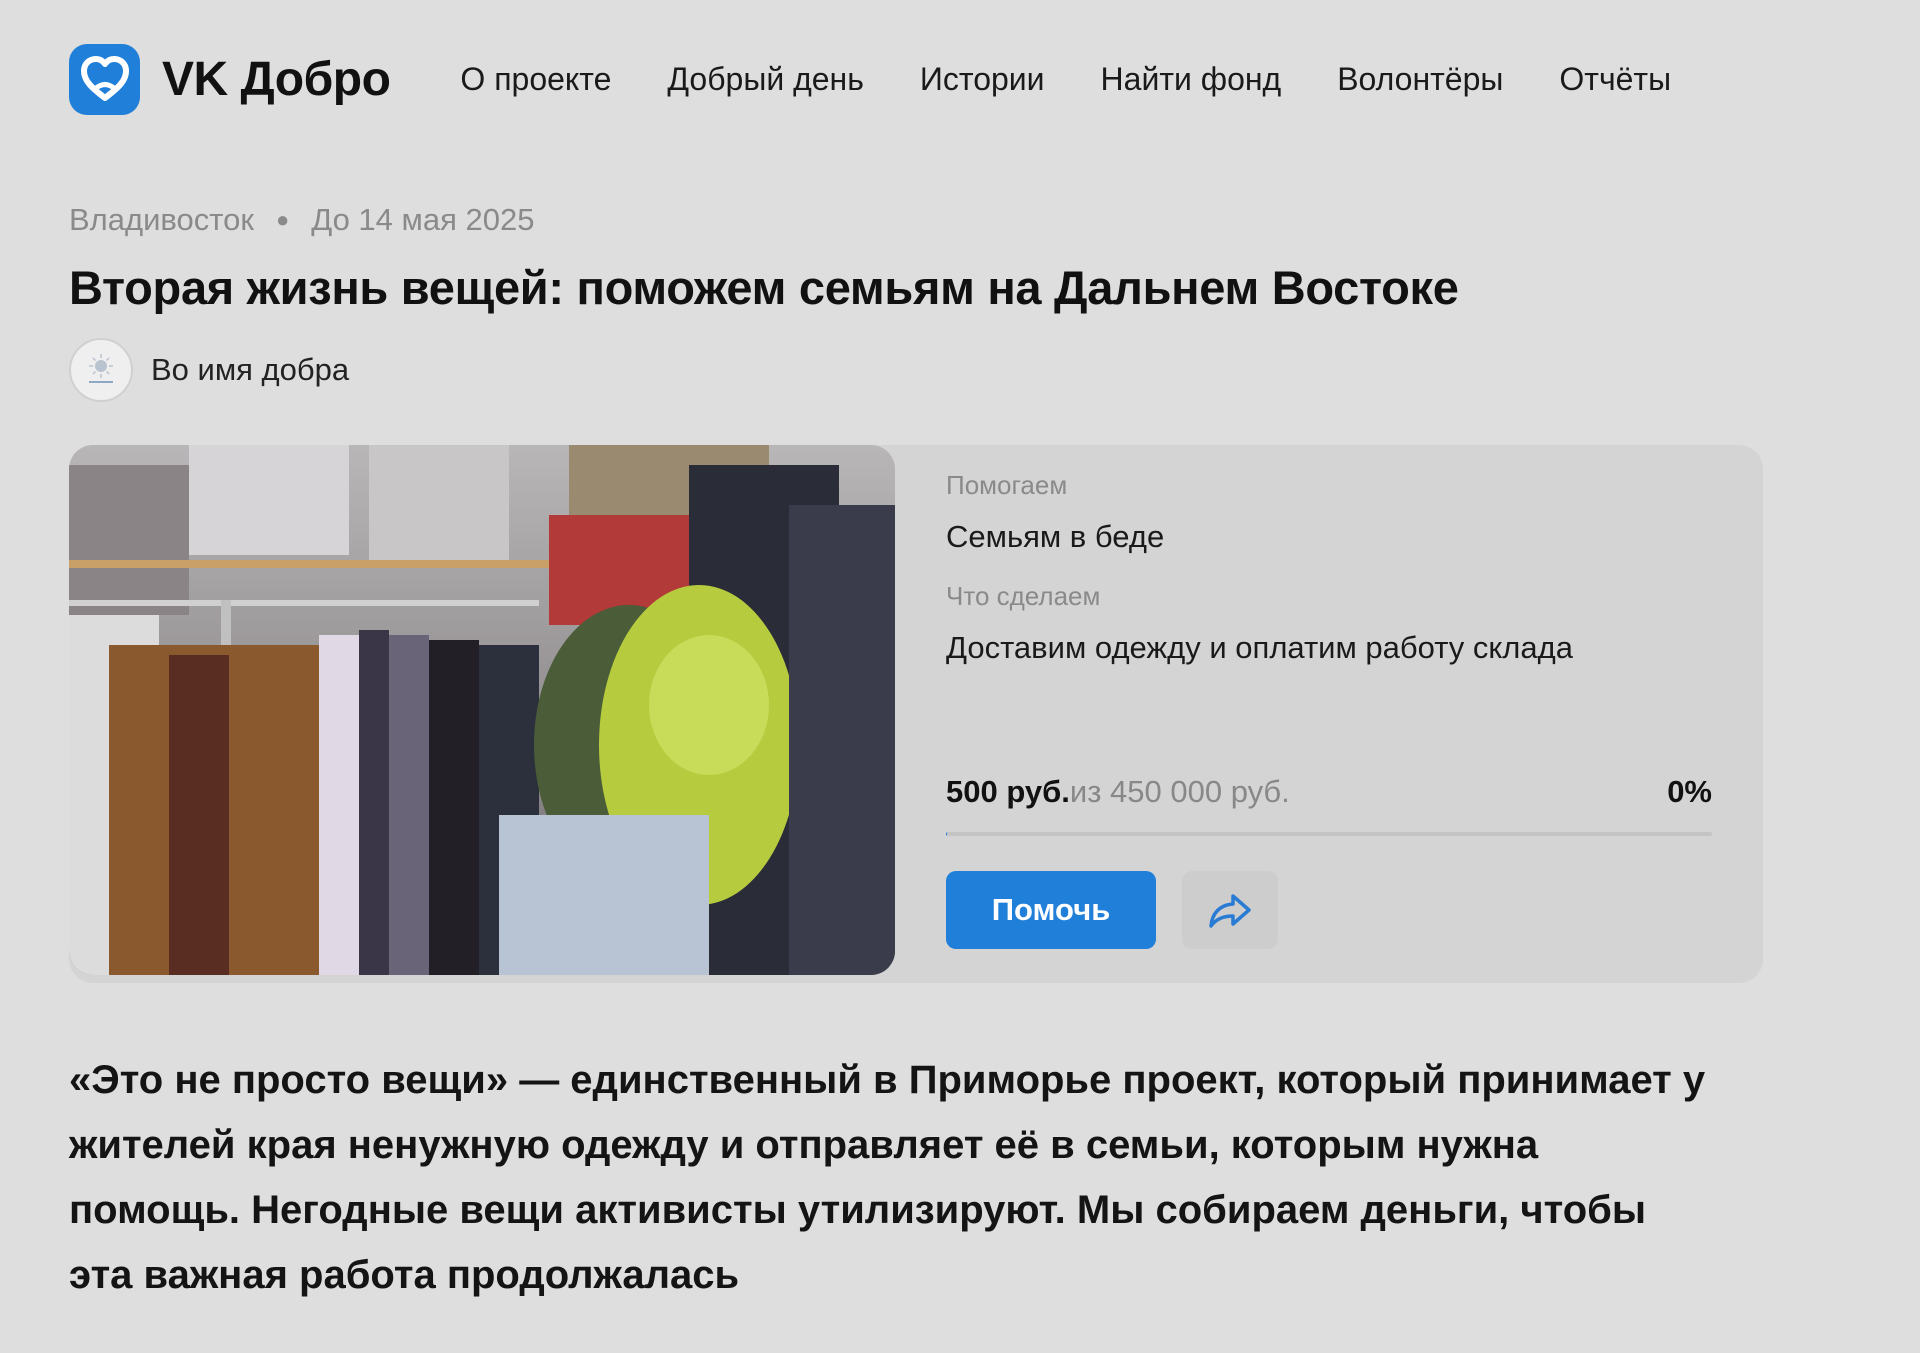 This screenshot has width=1920, height=1353. What do you see at coordinates (250, 369) in the screenshot?
I see `org-name: Во имя добра` at bounding box center [250, 369].